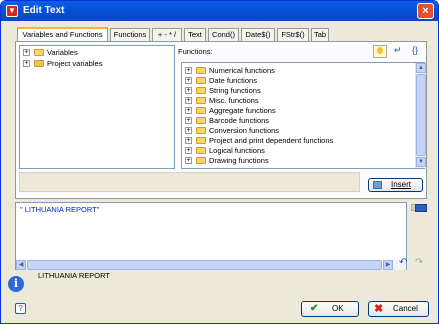 This screenshot has width=439, height=324. I want to click on cancel-button: ✖ Cancel, so click(398, 309).